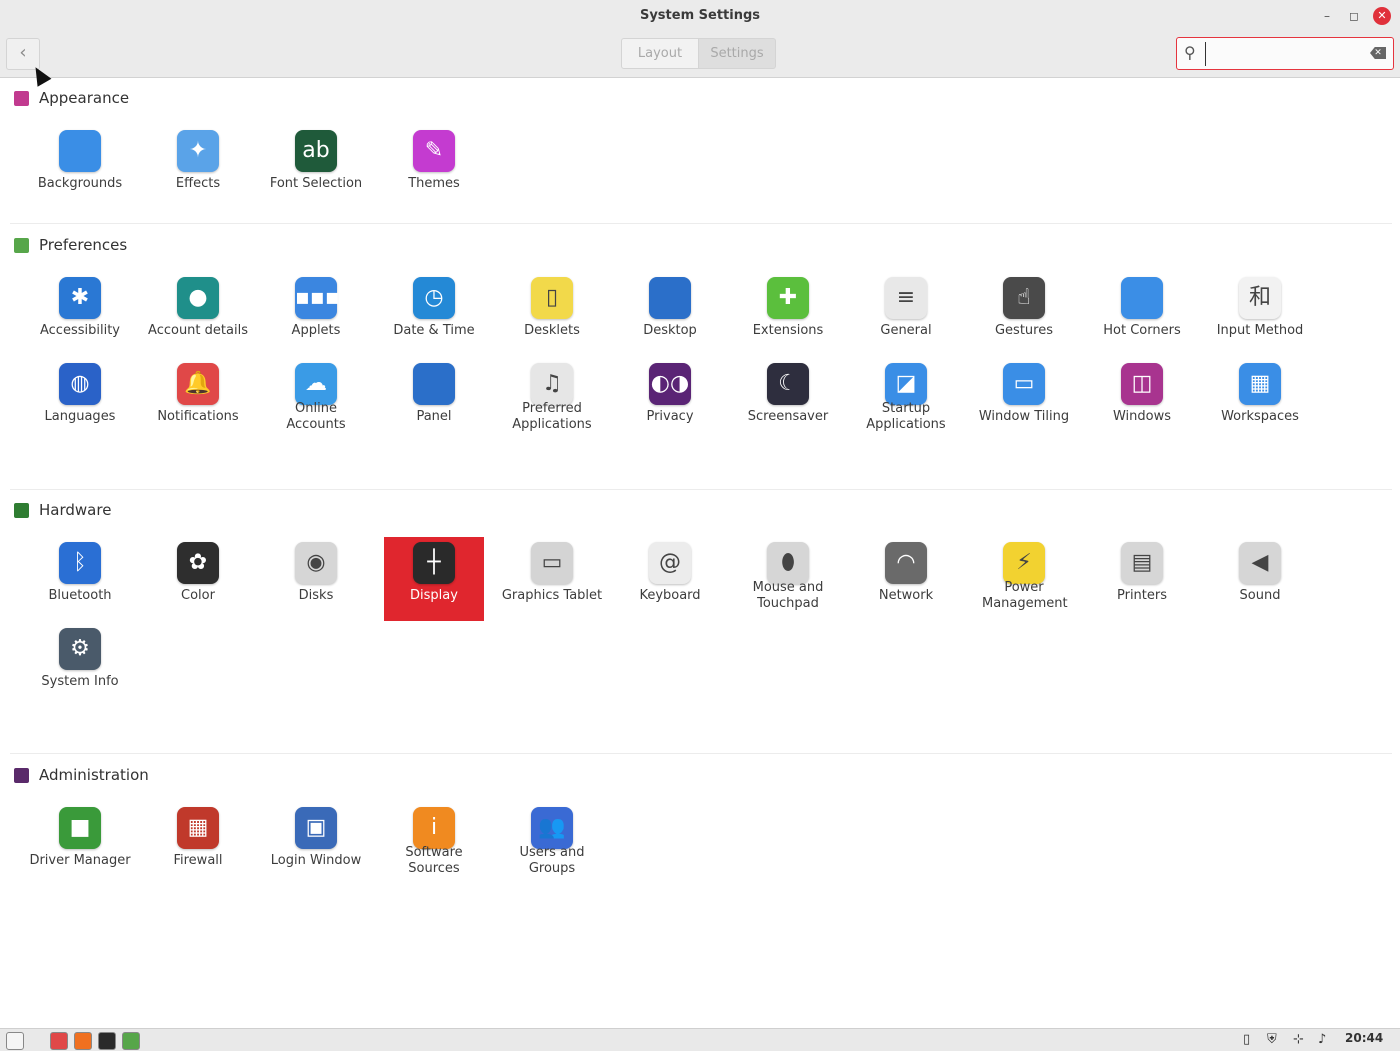  Describe the element at coordinates (198, 595) in the screenshot. I see `settings-item-label: Color` at that location.